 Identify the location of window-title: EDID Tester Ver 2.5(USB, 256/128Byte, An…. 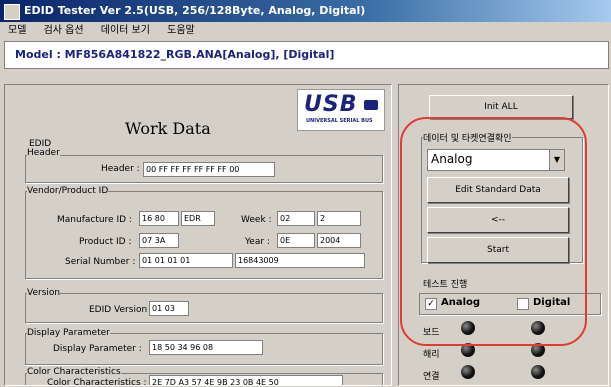
(195, 10).